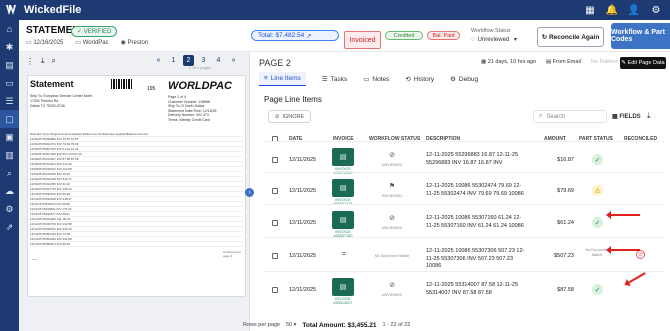 Image resolution: width=670 pixels, height=331 pixels. I want to click on ignore-button: ⊘ IGNORE, so click(289, 116).